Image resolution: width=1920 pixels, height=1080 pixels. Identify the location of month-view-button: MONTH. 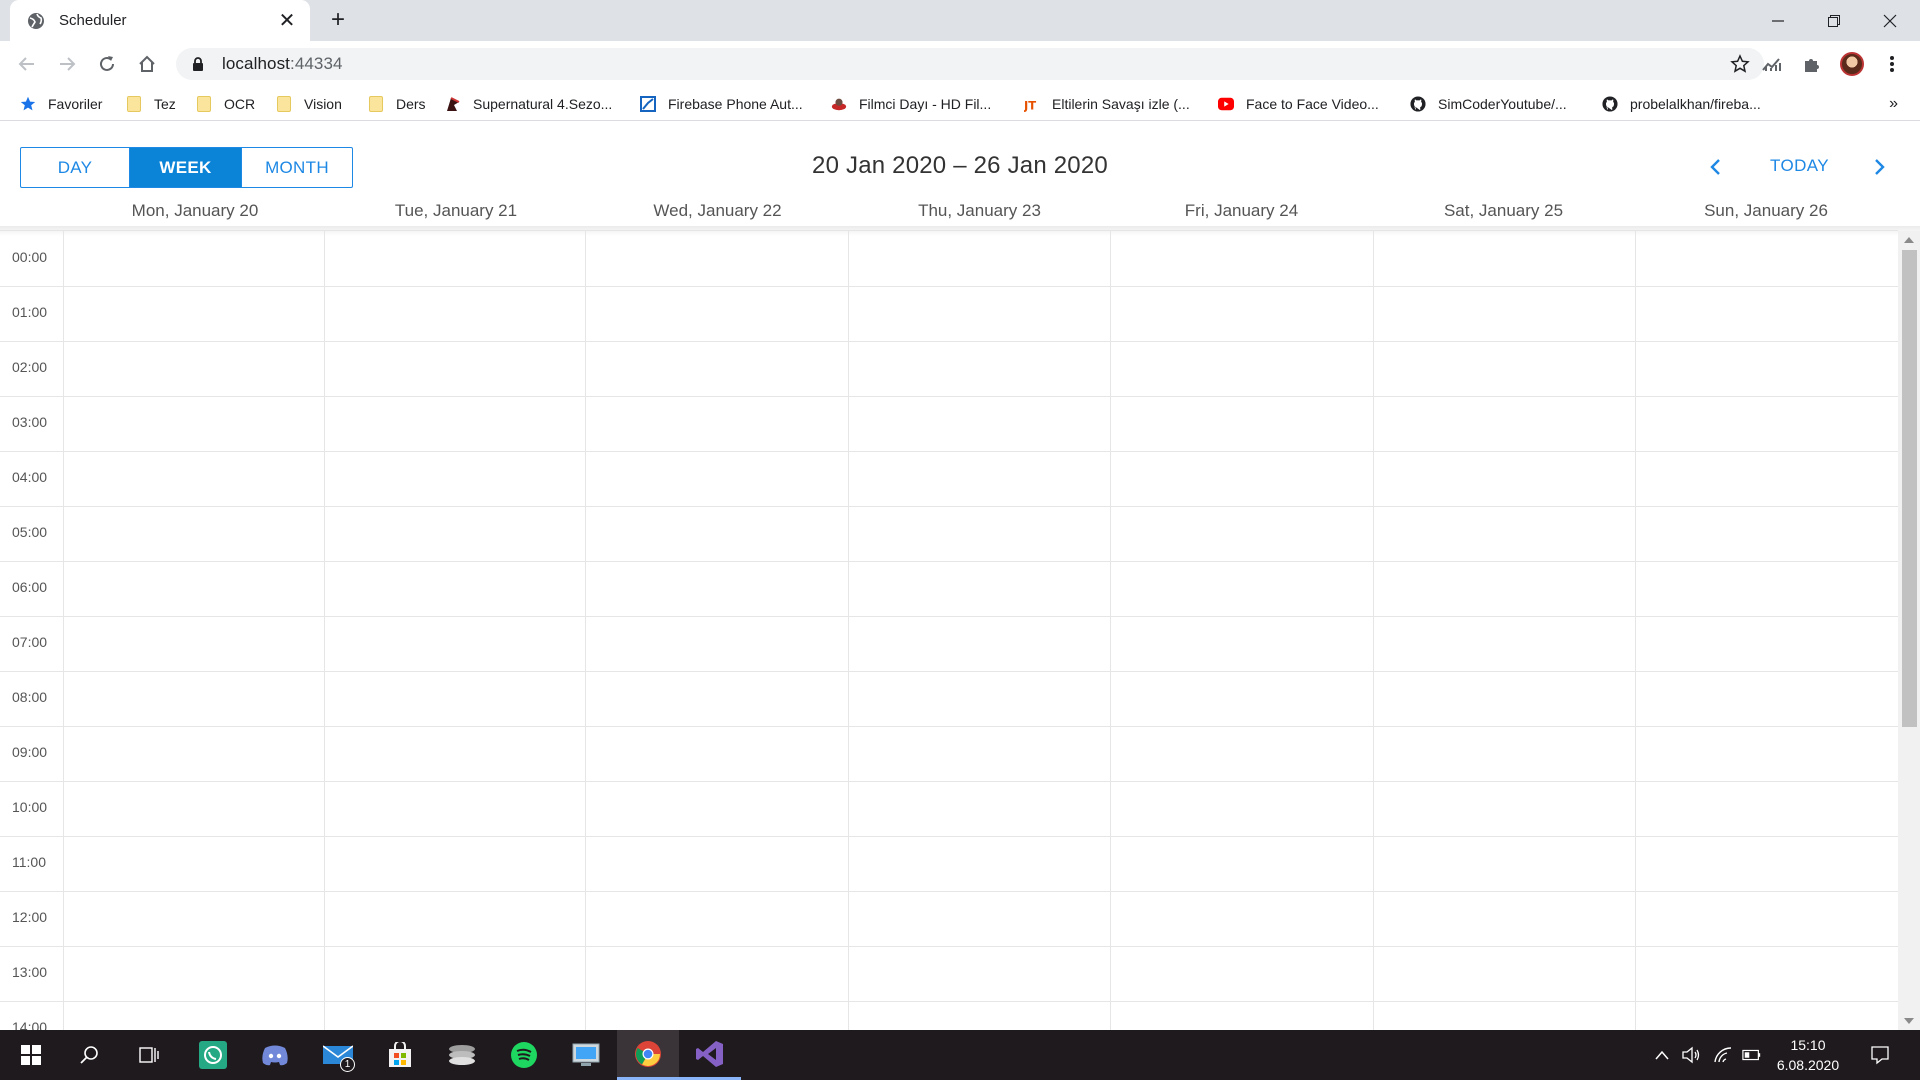
(296, 167).